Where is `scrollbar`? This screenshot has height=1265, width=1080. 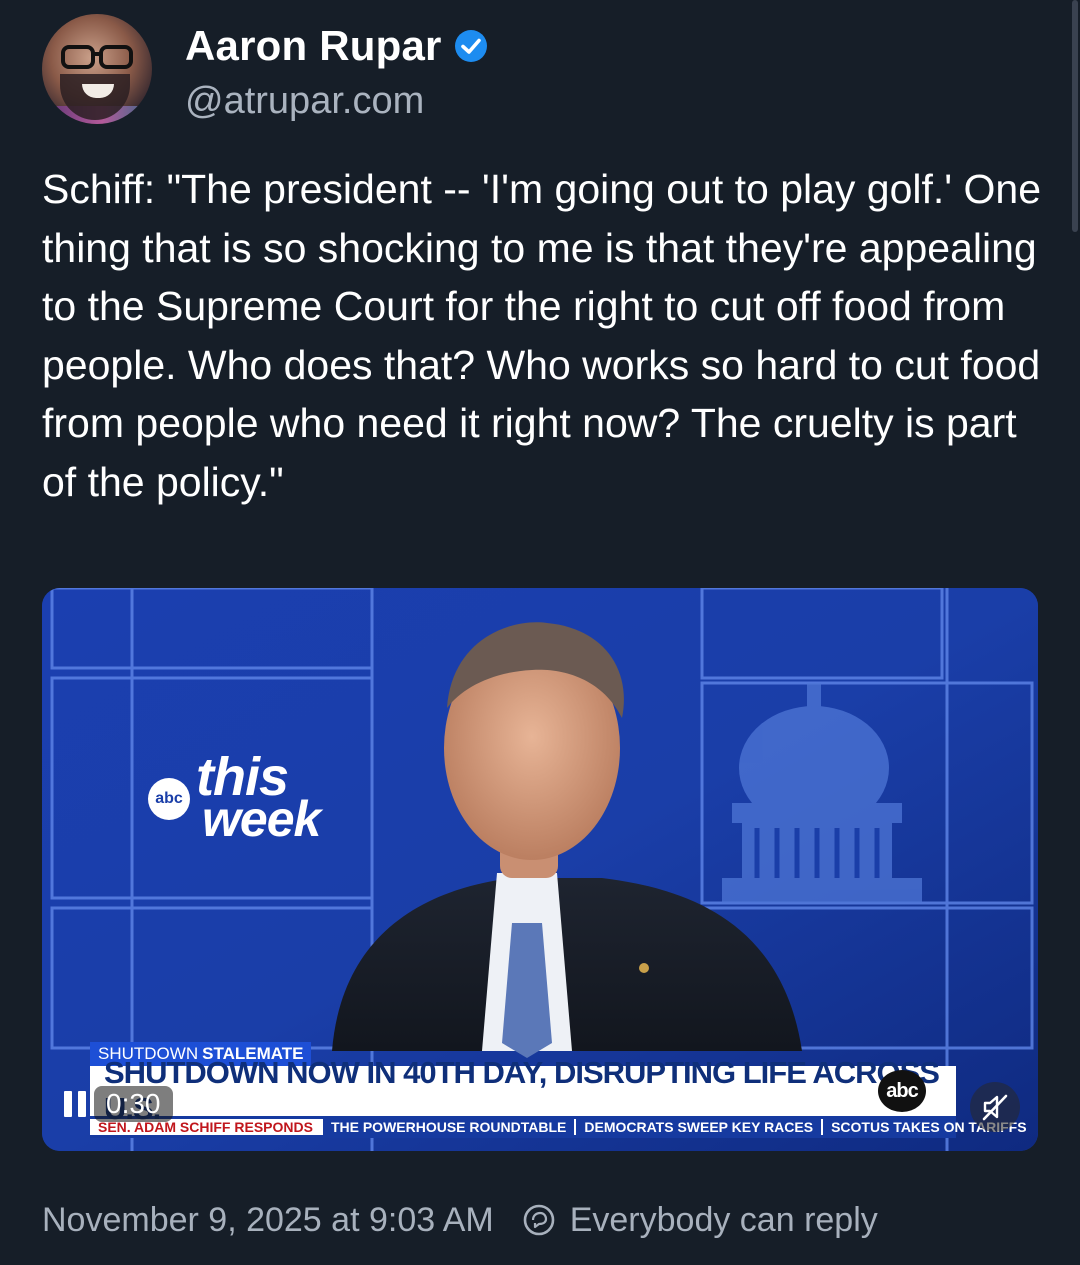
scrollbar is located at coordinates (1075, 116).